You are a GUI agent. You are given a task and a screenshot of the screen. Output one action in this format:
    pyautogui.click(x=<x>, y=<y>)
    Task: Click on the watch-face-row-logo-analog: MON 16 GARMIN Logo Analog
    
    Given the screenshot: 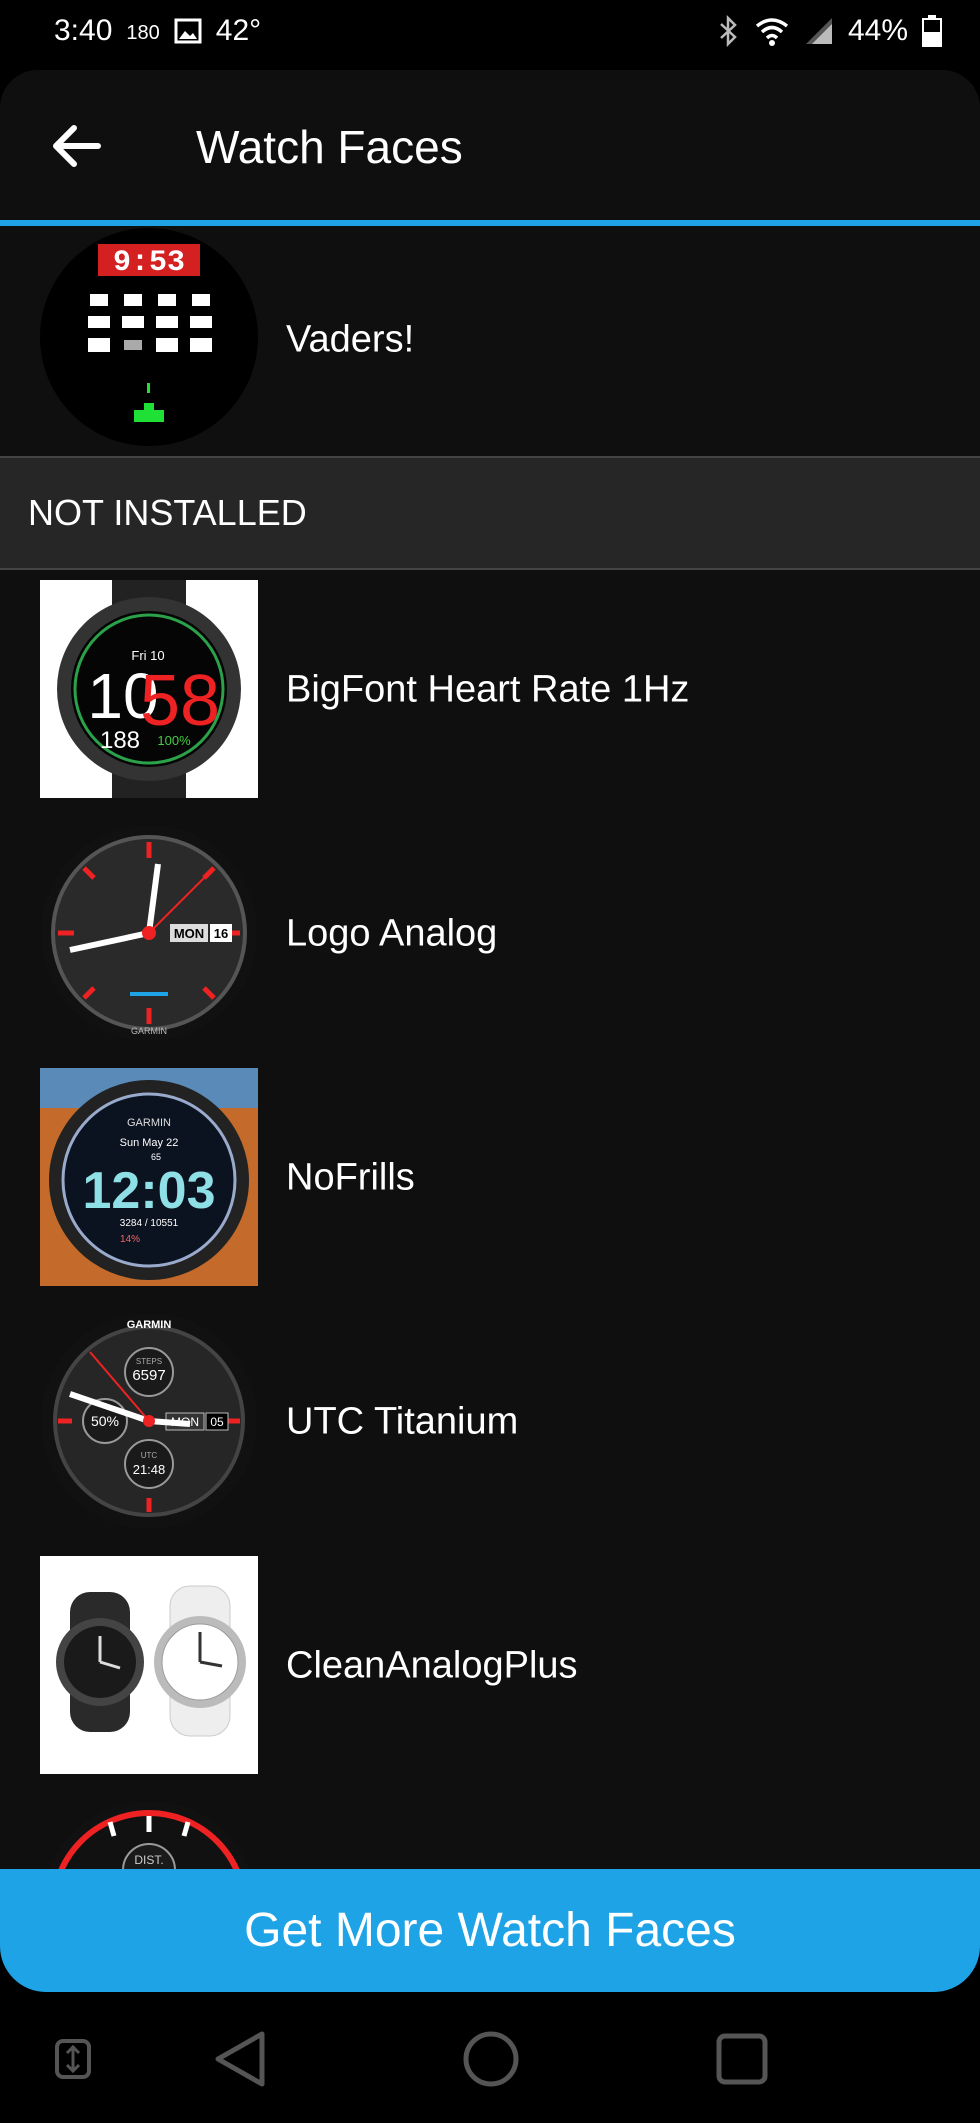 What is the action you would take?
    pyautogui.click(x=490, y=934)
    